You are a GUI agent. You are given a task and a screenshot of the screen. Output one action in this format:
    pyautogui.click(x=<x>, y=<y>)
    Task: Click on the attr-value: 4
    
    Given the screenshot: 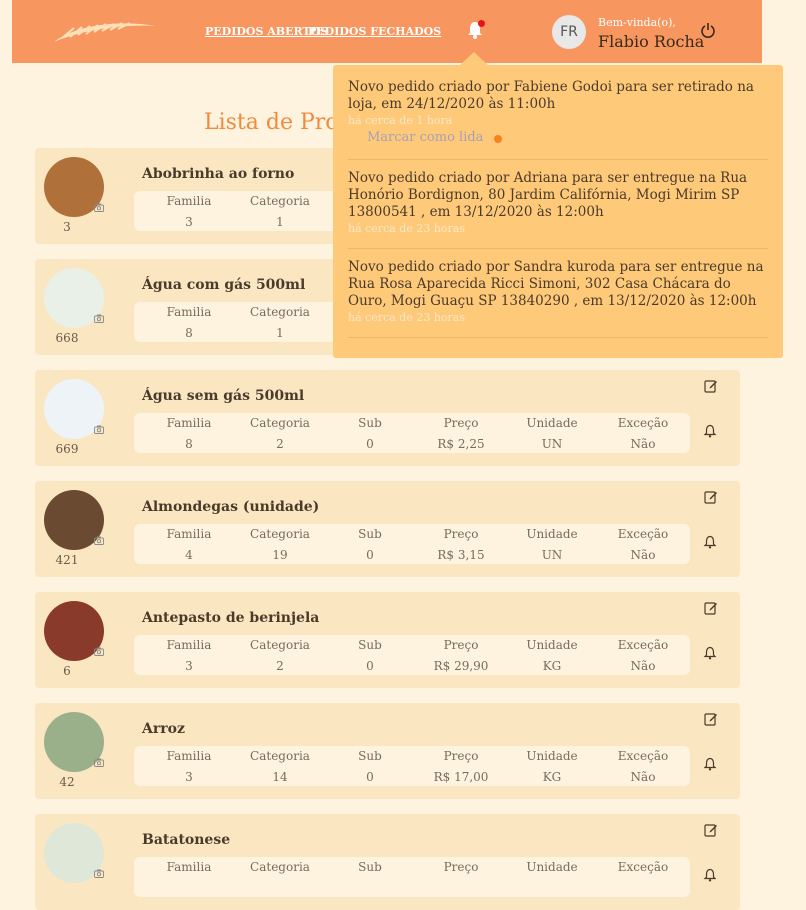 What is the action you would take?
    pyautogui.click(x=189, y=555)
    